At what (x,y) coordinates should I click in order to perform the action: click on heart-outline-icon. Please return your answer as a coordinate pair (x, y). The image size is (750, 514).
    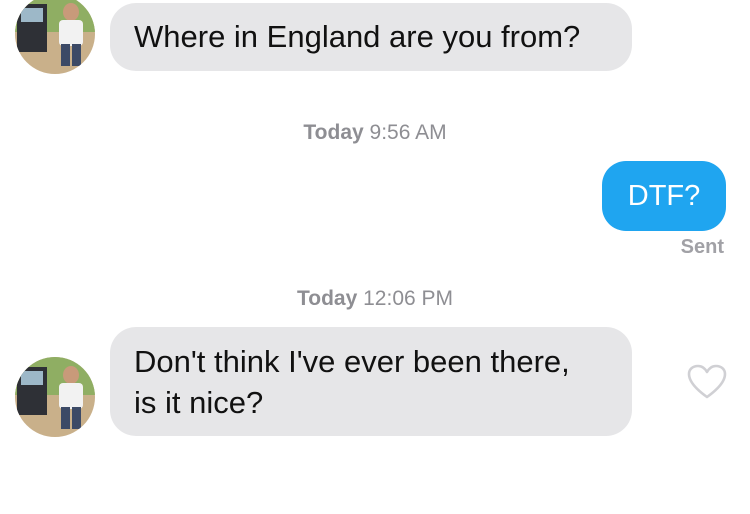
    Looking at the image, I should click on (707, 382).